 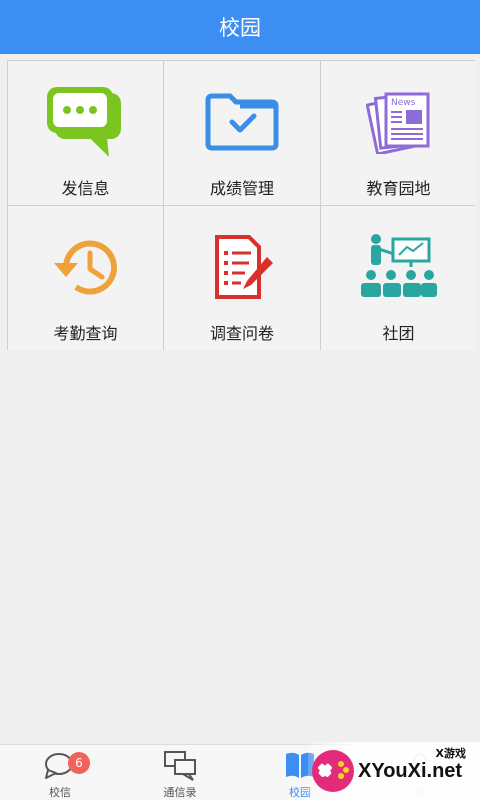 What do you see at coordinates (244, 267) in the screenshot?
I see `survey-edit-icon` at bounding box center [244, 267].